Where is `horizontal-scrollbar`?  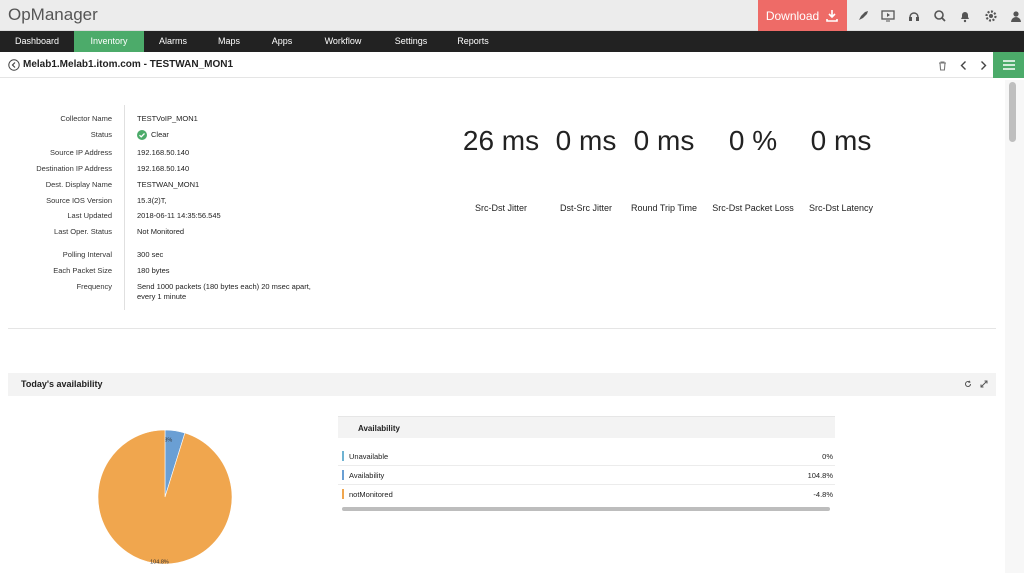
horizontal-scrollbar is located at coordinates (586, 509).